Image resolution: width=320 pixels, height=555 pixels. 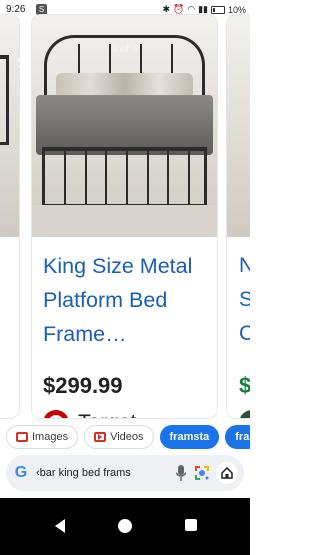 What do you see at coordinates (227, 473) in the screenshot?
I see `home-icon` at bounding box center [227, 473].